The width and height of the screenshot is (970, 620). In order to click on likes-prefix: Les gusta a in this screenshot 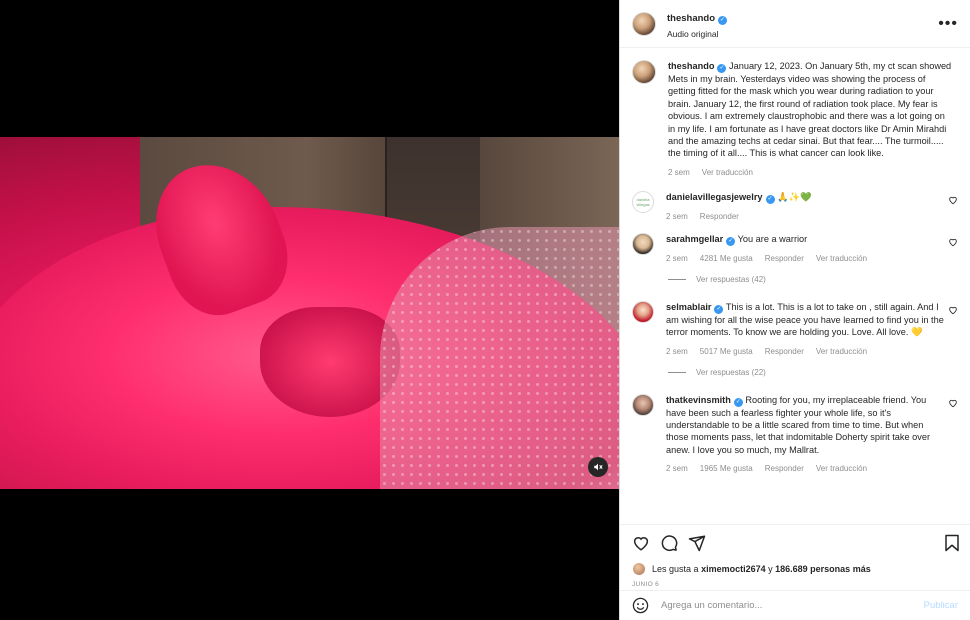, I will do `click(675, 569)`.